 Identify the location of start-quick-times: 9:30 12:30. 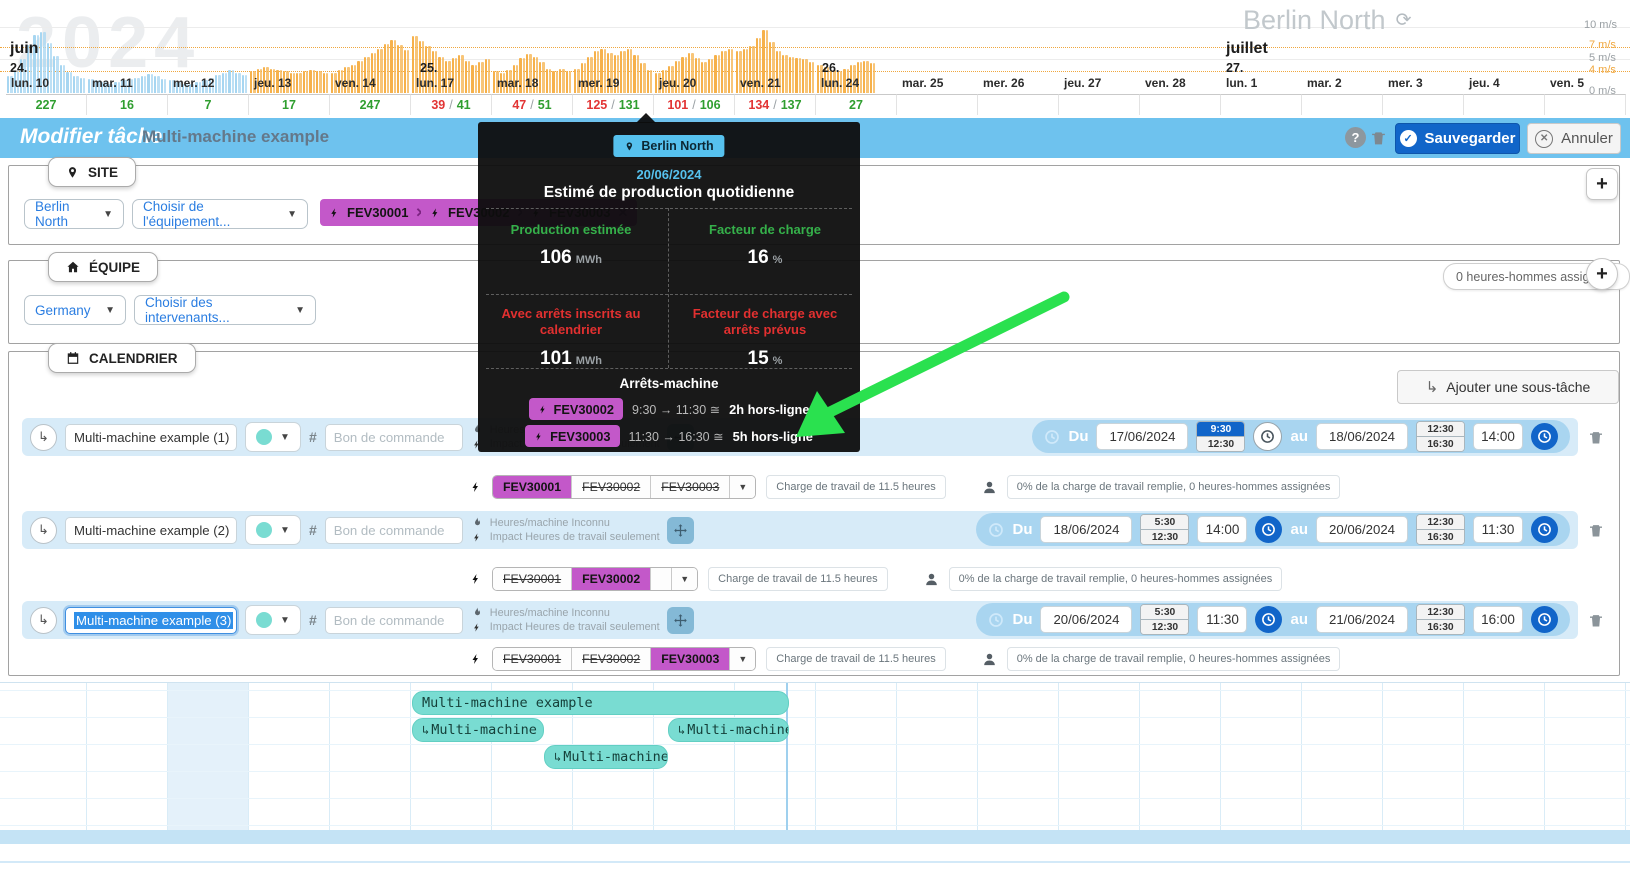
(1221, 436).